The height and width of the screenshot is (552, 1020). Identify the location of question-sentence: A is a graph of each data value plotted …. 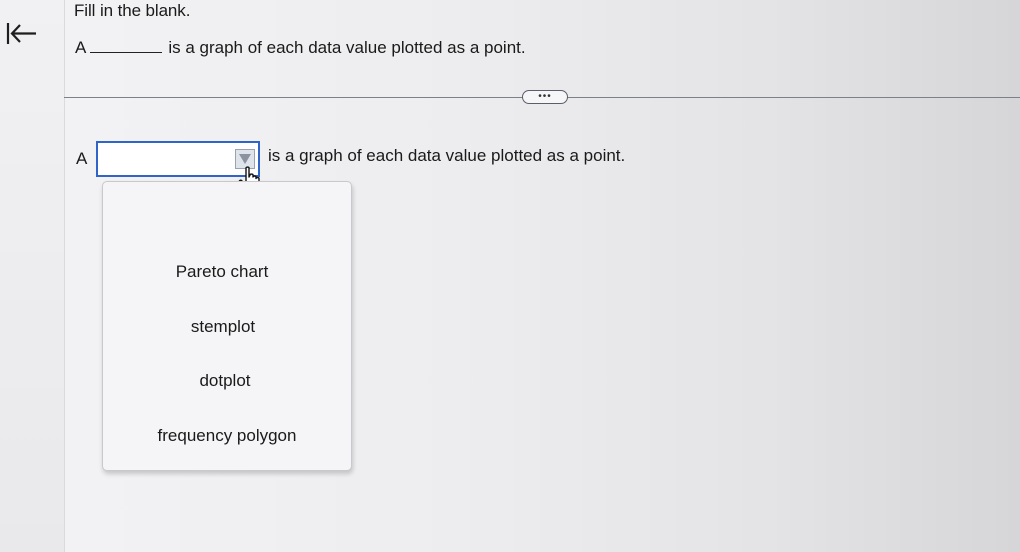
(300, 48).